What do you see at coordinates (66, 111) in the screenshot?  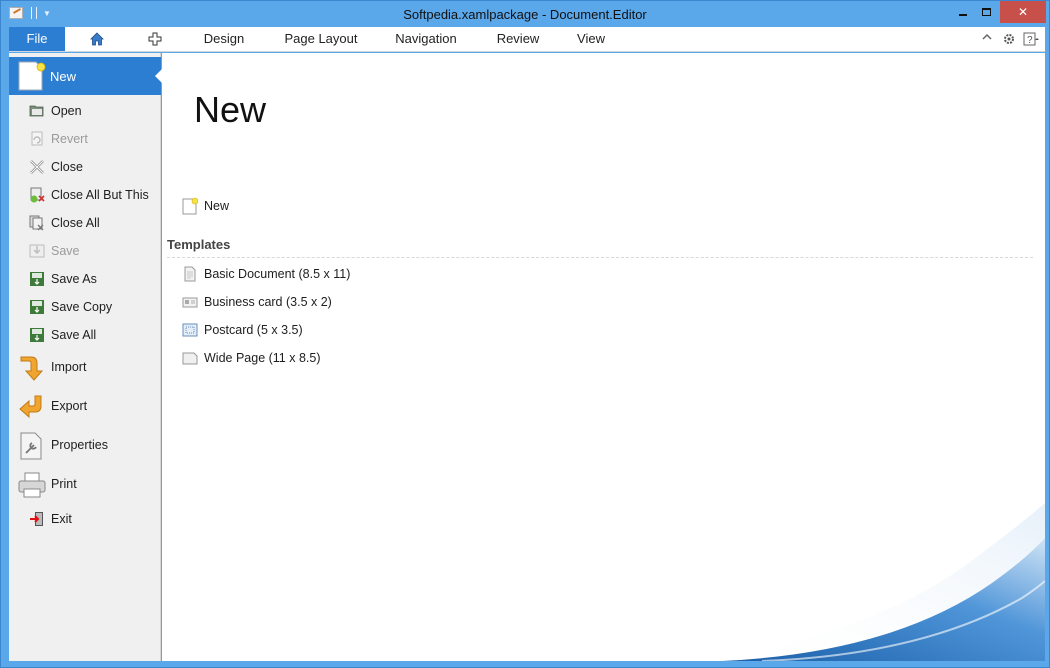 I see `sidebar-item-label: Open` at bounding box center [66, 111].